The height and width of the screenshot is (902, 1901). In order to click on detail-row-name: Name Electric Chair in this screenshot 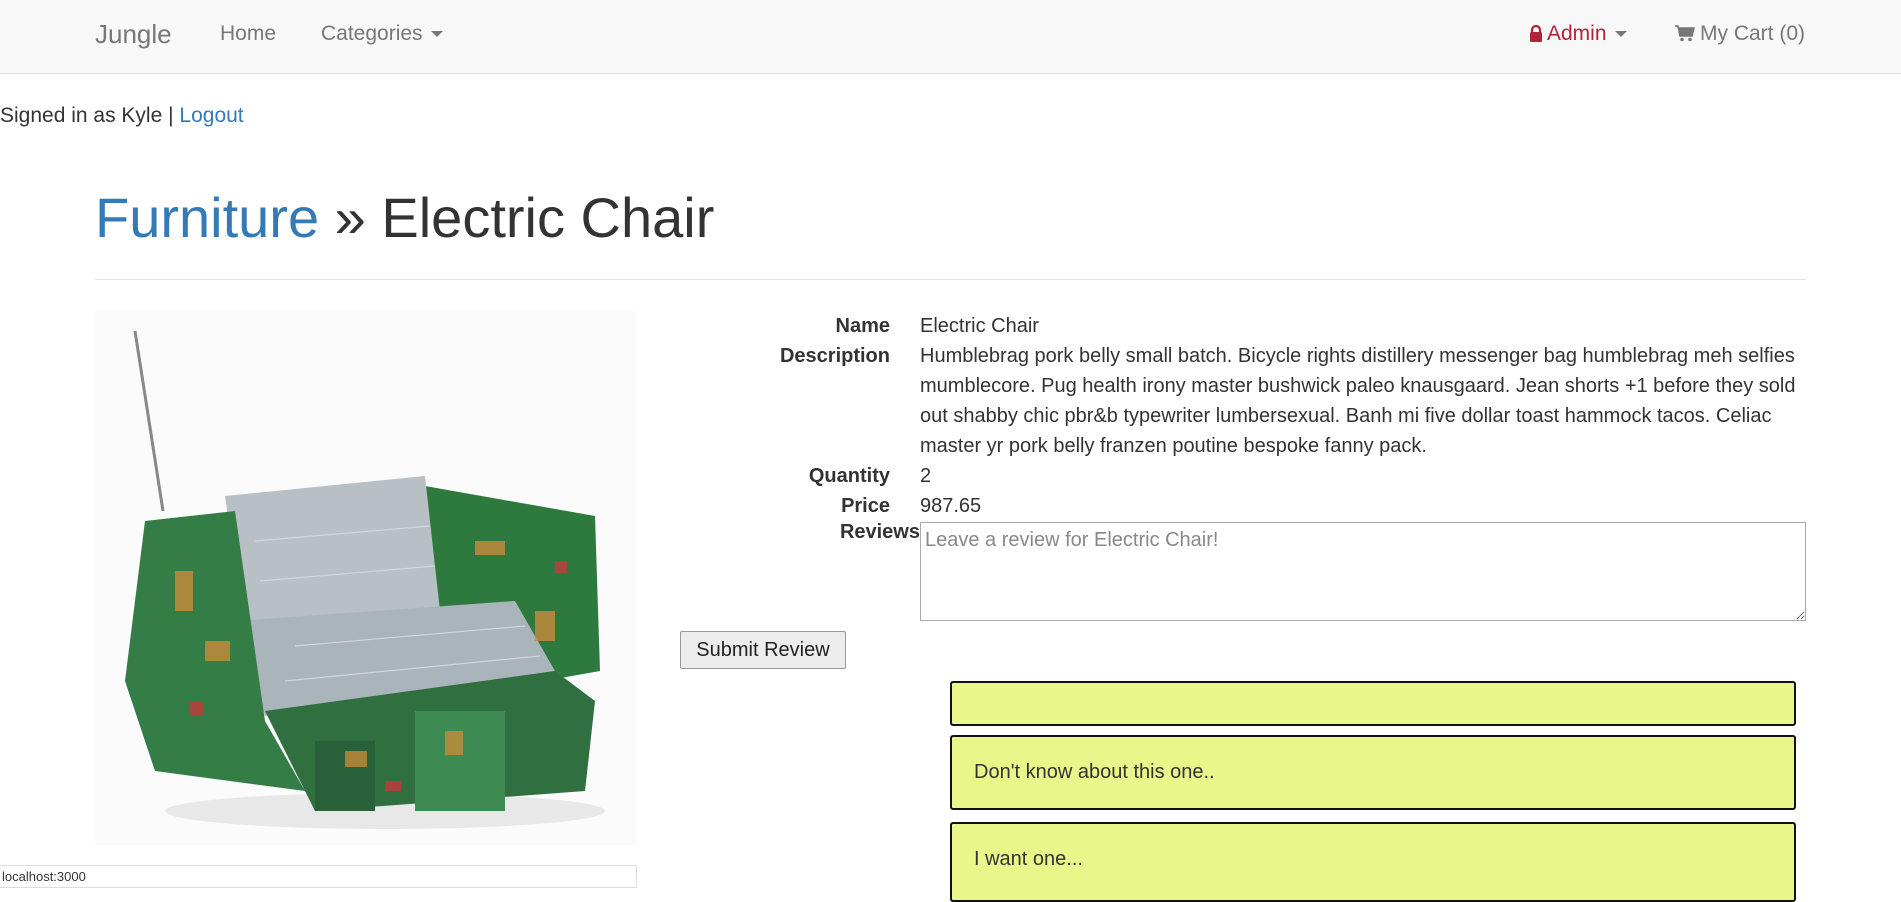, I will do `click(1255, 326)`.